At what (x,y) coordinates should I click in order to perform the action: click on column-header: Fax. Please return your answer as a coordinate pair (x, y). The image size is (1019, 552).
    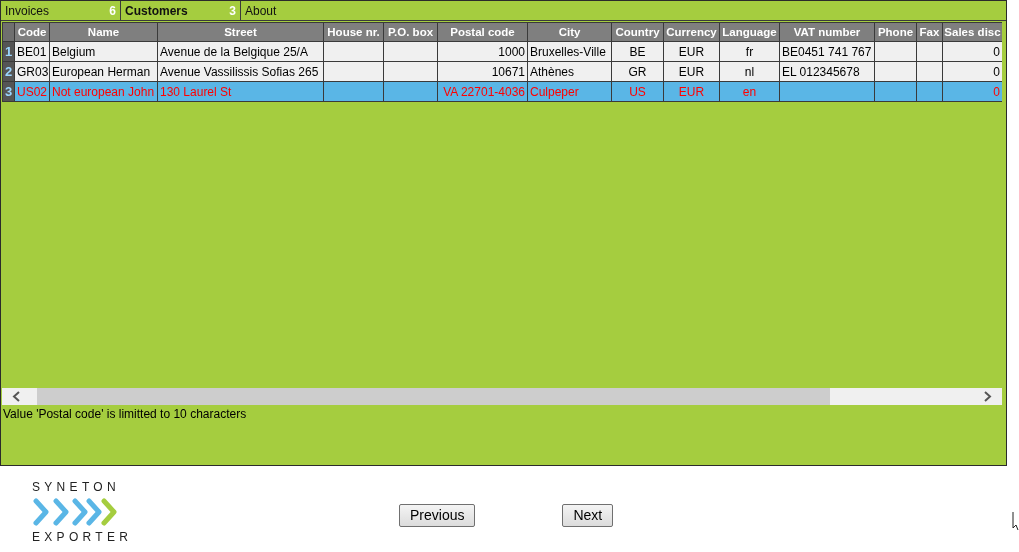
    Looking at the image, I should click on (929, 32).